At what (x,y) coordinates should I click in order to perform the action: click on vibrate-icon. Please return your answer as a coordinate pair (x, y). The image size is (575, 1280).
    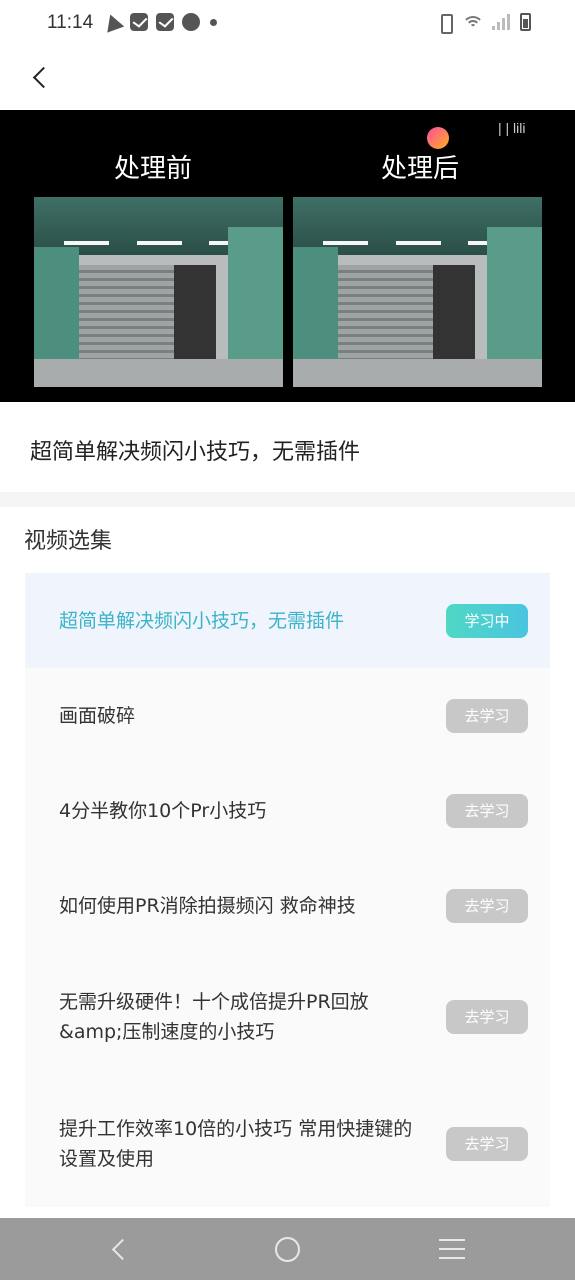
    Looking at the image, I should click on (445, 23).